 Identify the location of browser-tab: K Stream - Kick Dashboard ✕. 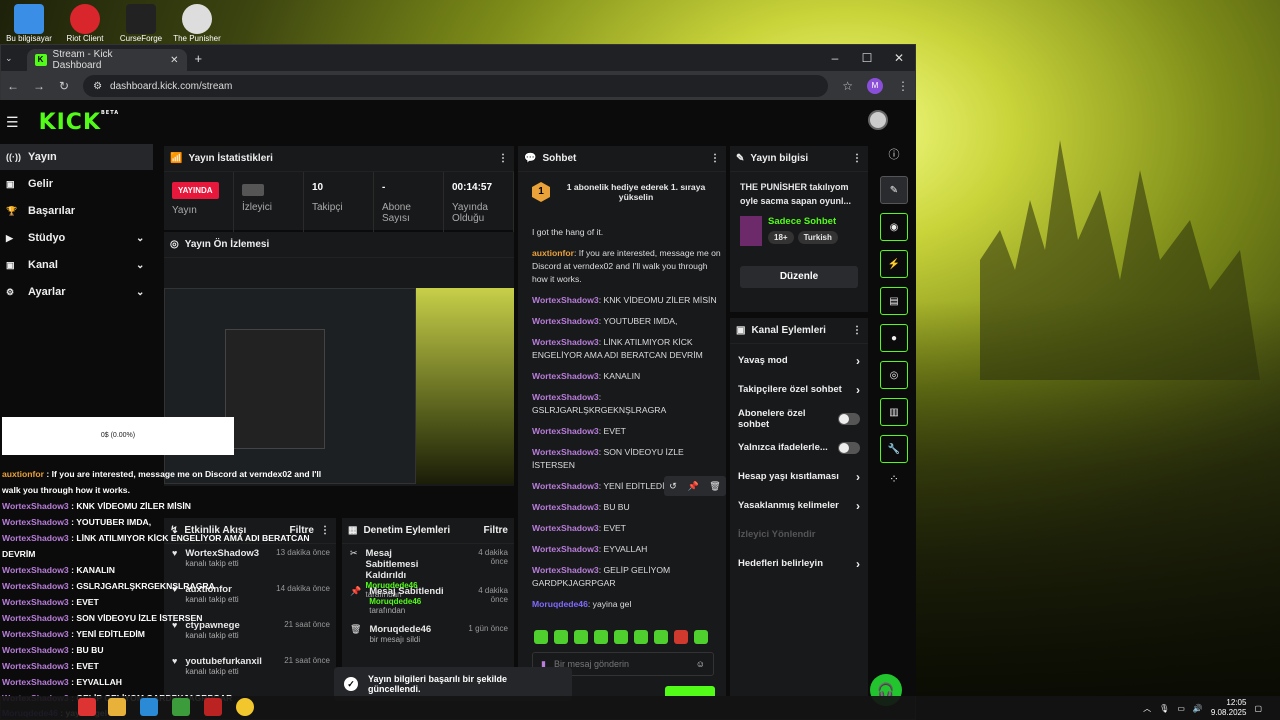
(106, 60).